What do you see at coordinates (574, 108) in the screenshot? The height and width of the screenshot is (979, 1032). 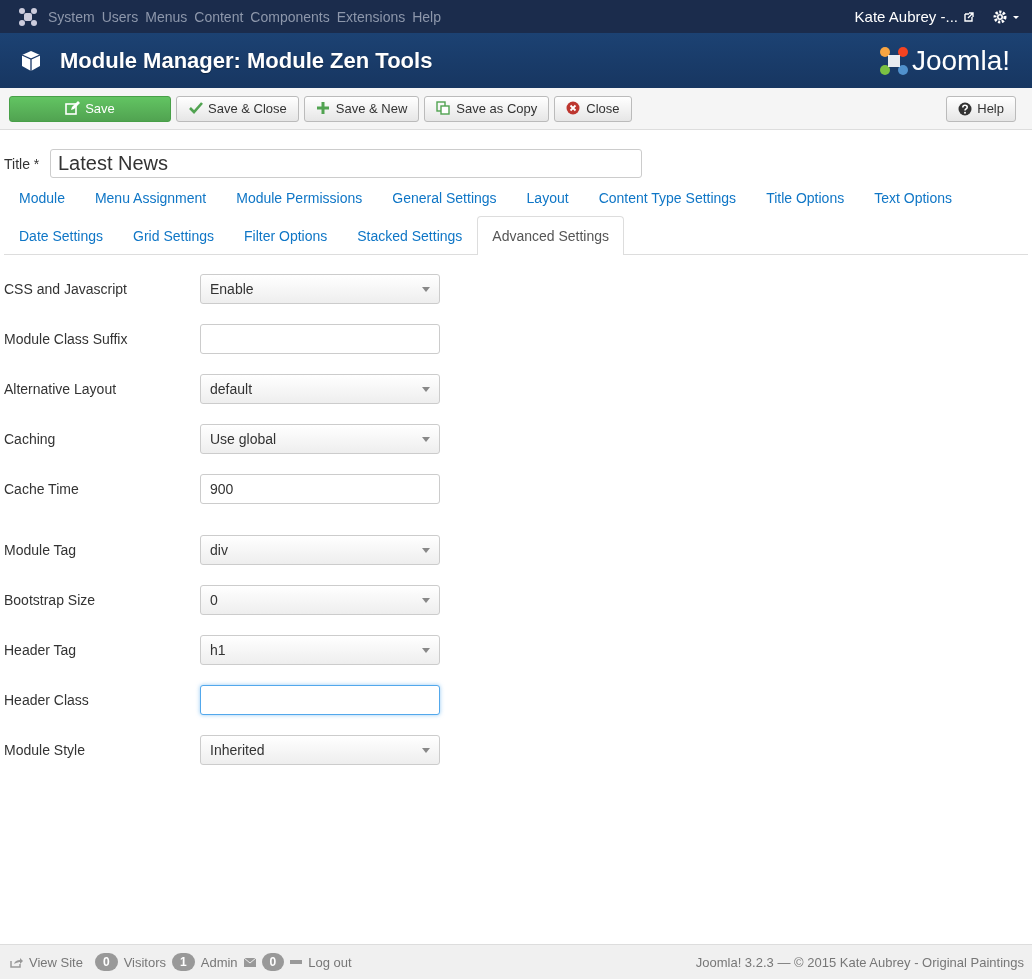 I see `close-icon` at bounding box center [574, 108].